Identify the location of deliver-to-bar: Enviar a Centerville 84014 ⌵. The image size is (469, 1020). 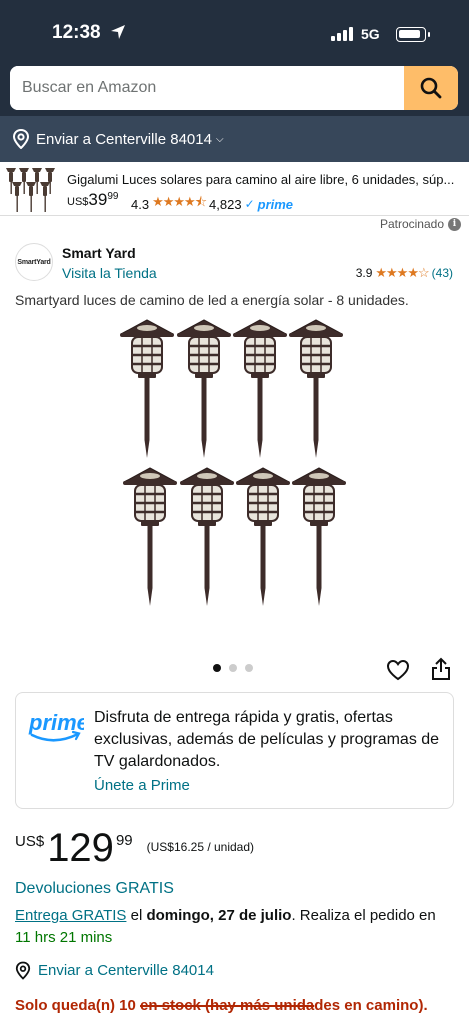
(234, 139).